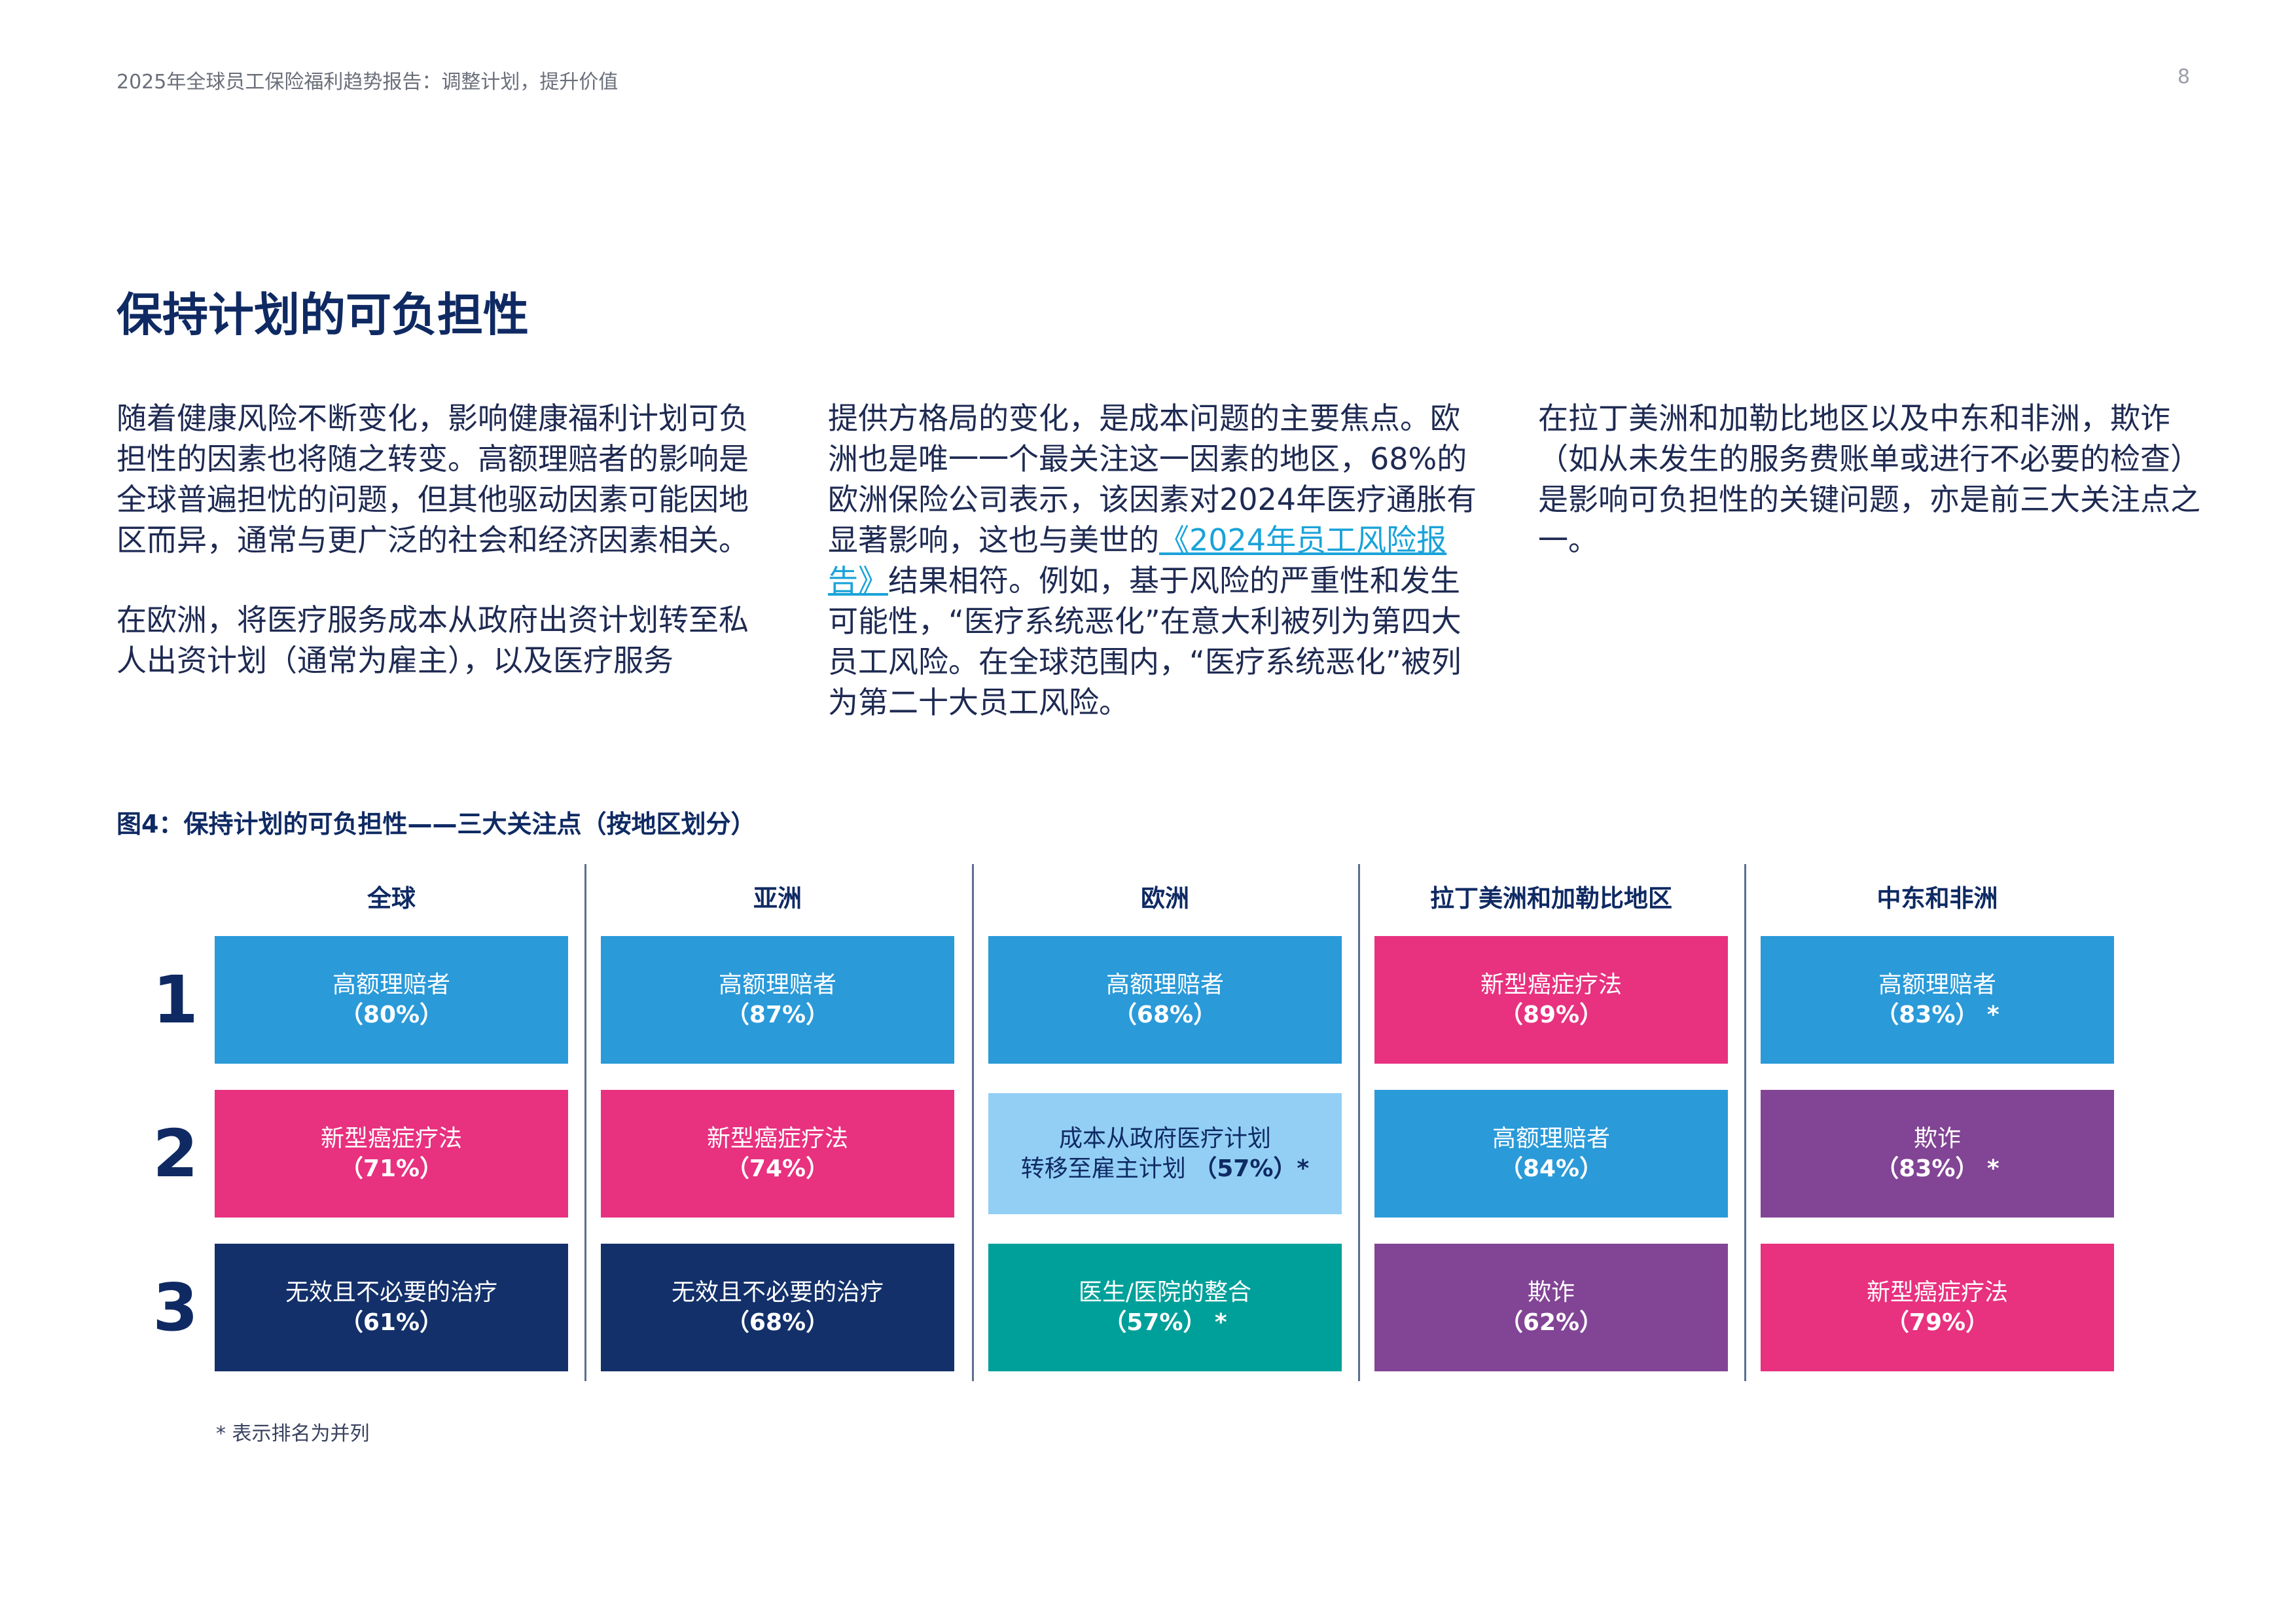  Describe the element at coordinates (1551, 898) in the screenshot. I see `region-header: 拉丁美洲和加勒比地区` at that location.